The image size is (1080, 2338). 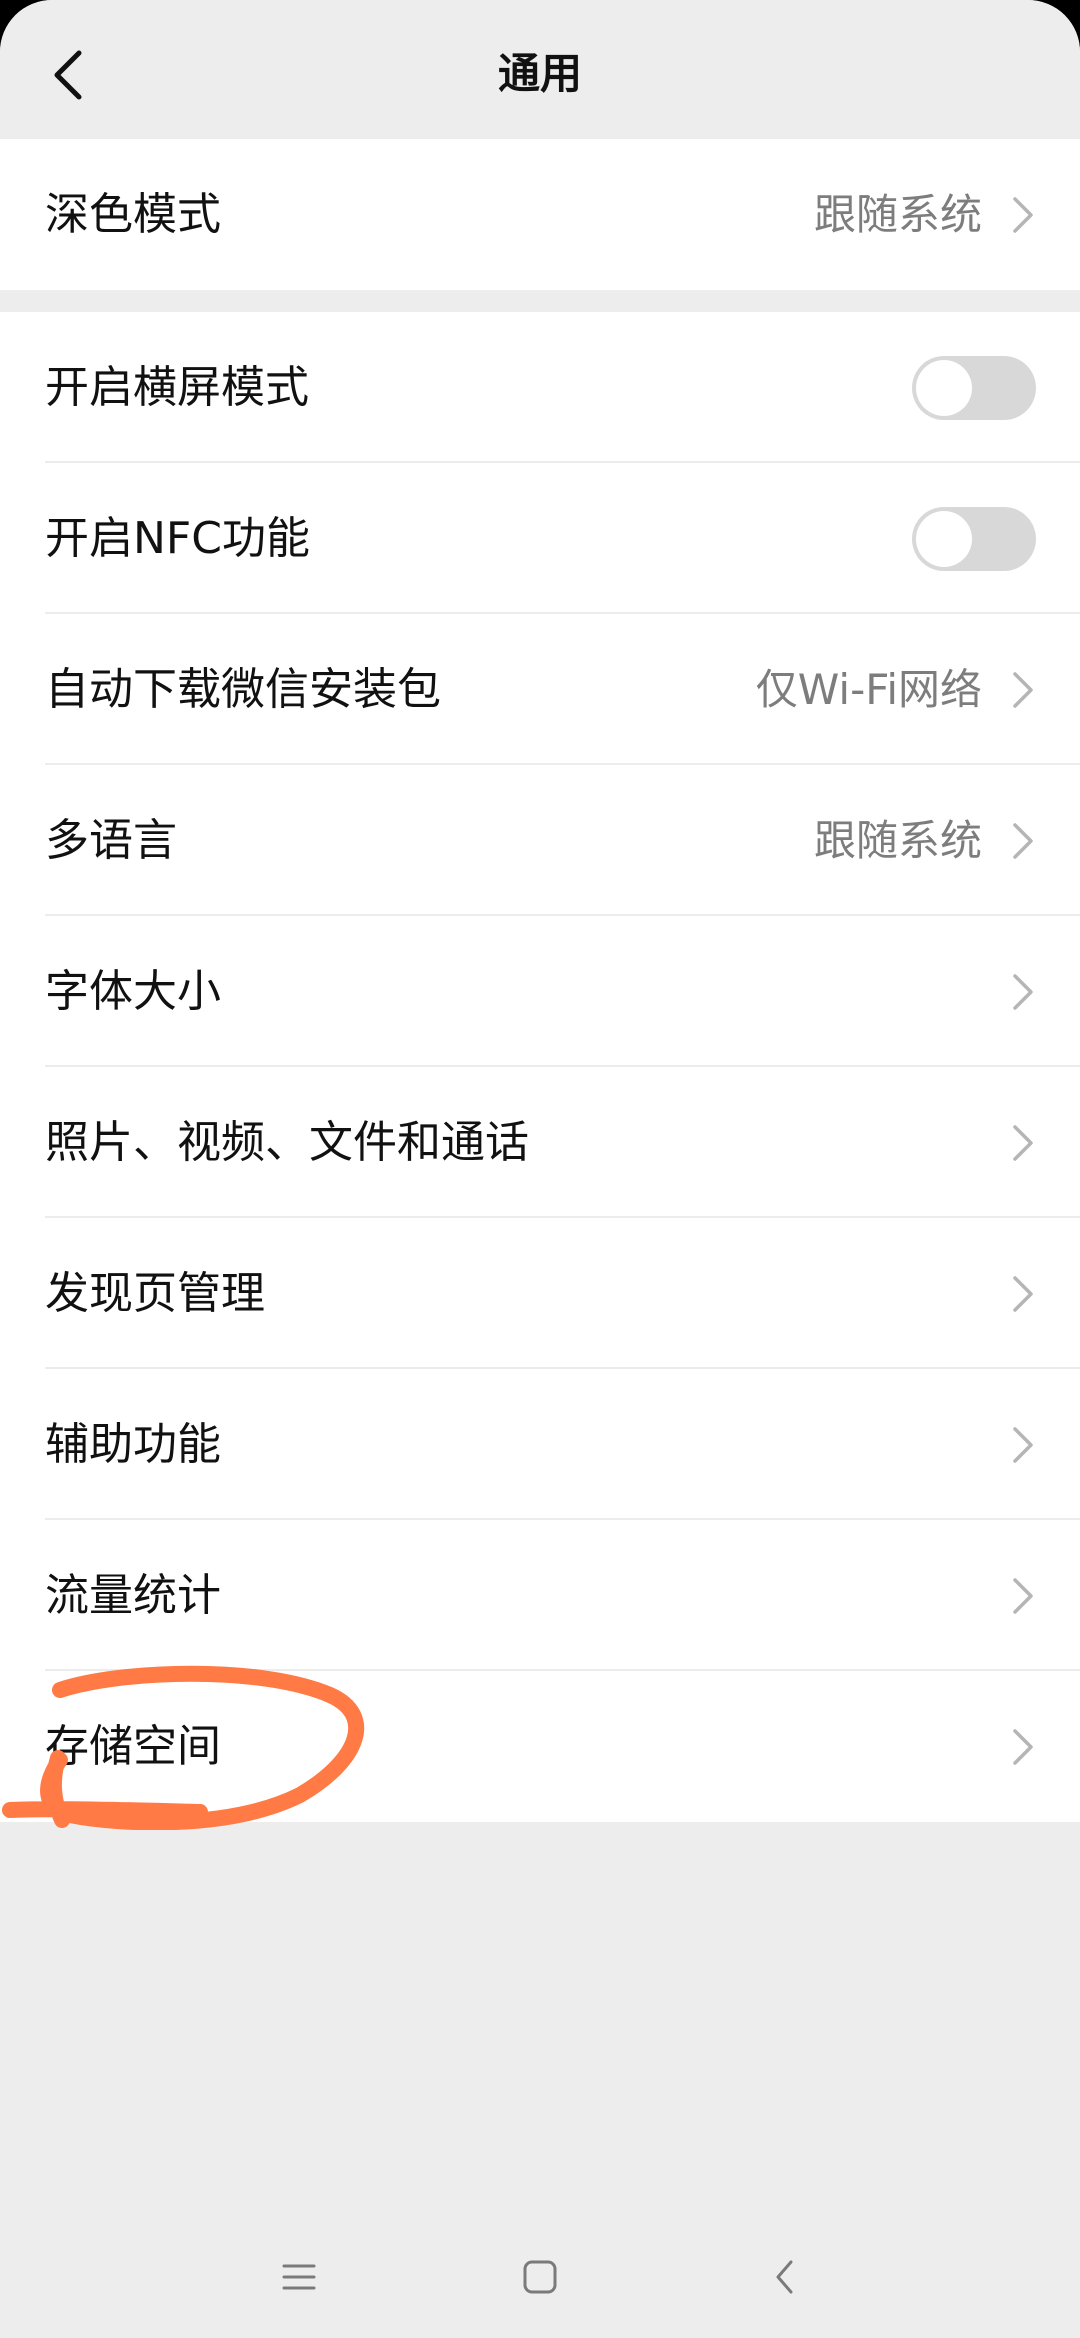 What do you see at coordinates (133, 1595) in the screenshot?
I see `row-label: 流量统计` at bounding box center [133, 1595].